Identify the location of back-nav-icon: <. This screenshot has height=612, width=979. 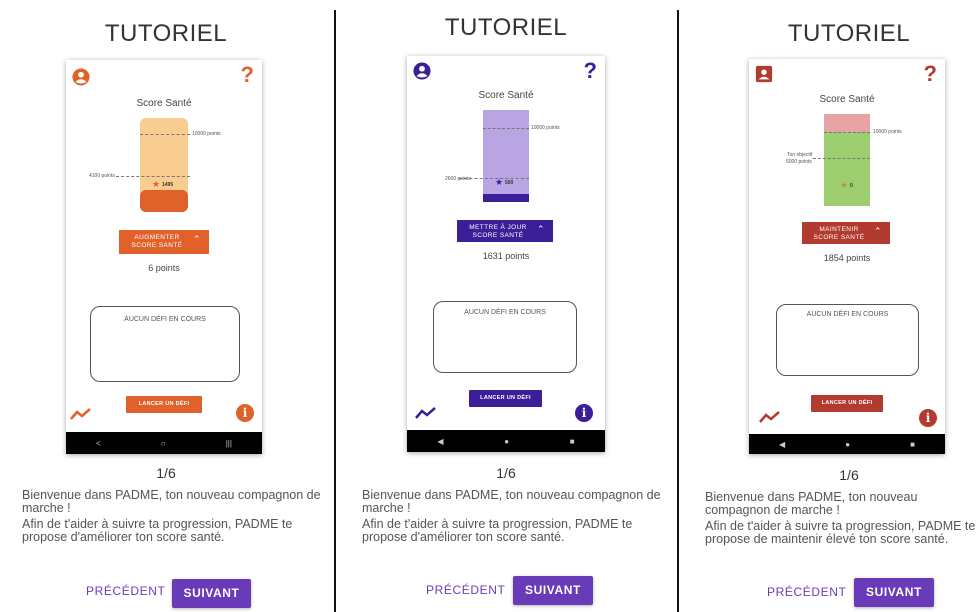
(98, 443).